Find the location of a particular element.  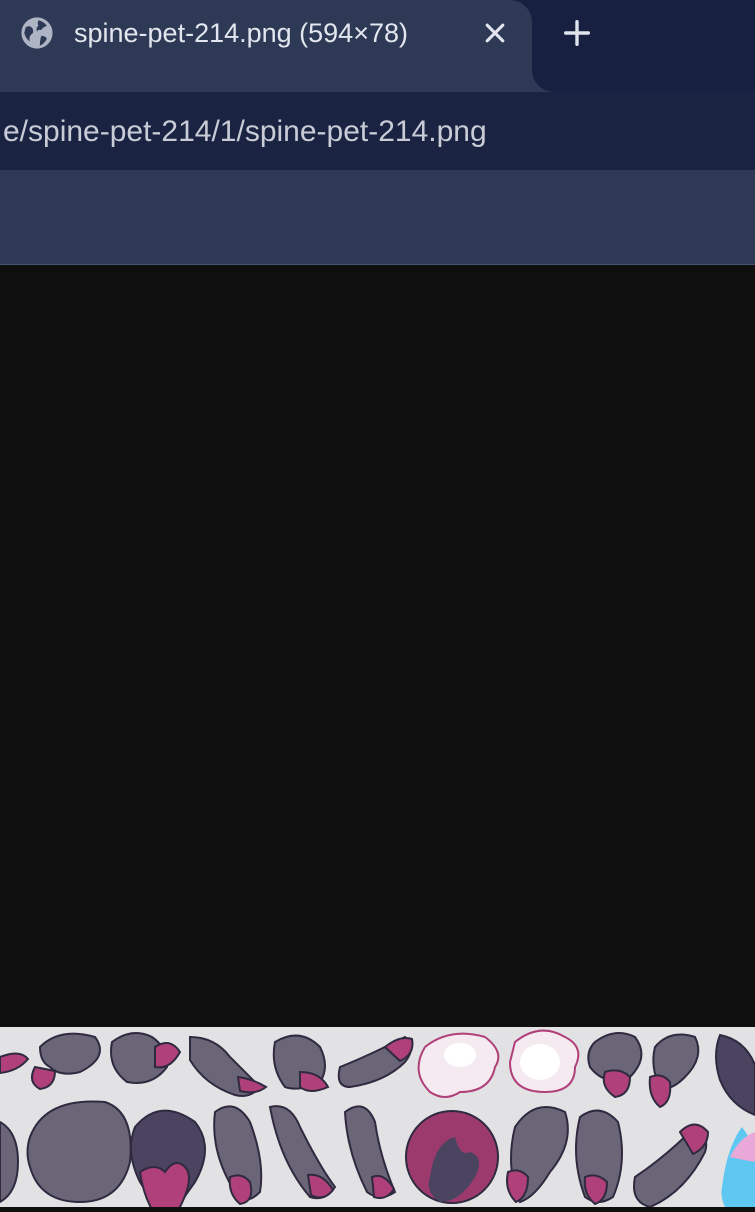

globe-icon is located at coordinates (37, 33).